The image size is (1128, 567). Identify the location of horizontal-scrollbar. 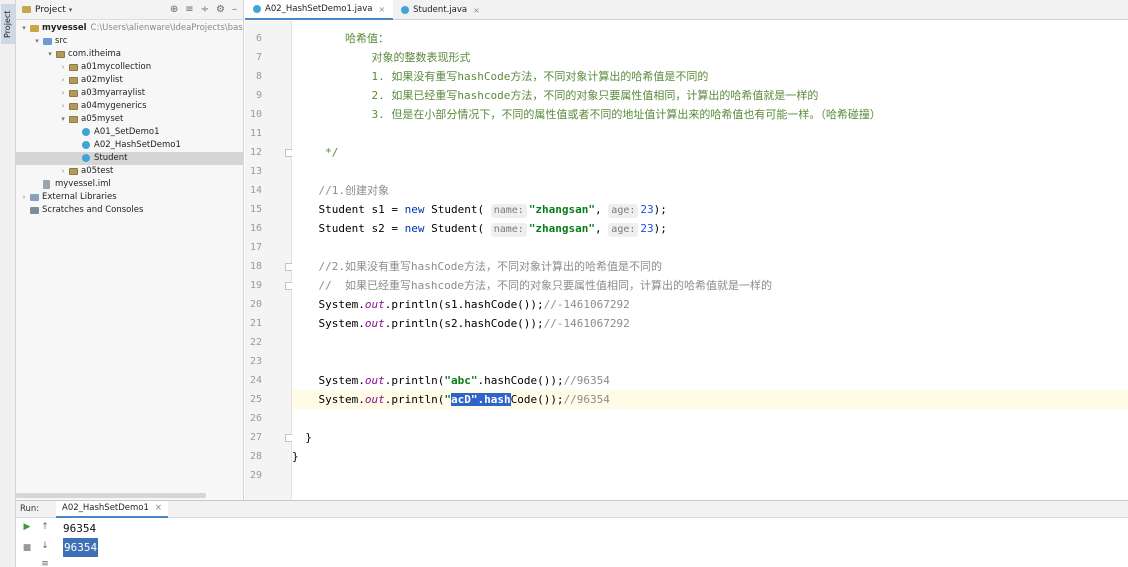
(111, 495).